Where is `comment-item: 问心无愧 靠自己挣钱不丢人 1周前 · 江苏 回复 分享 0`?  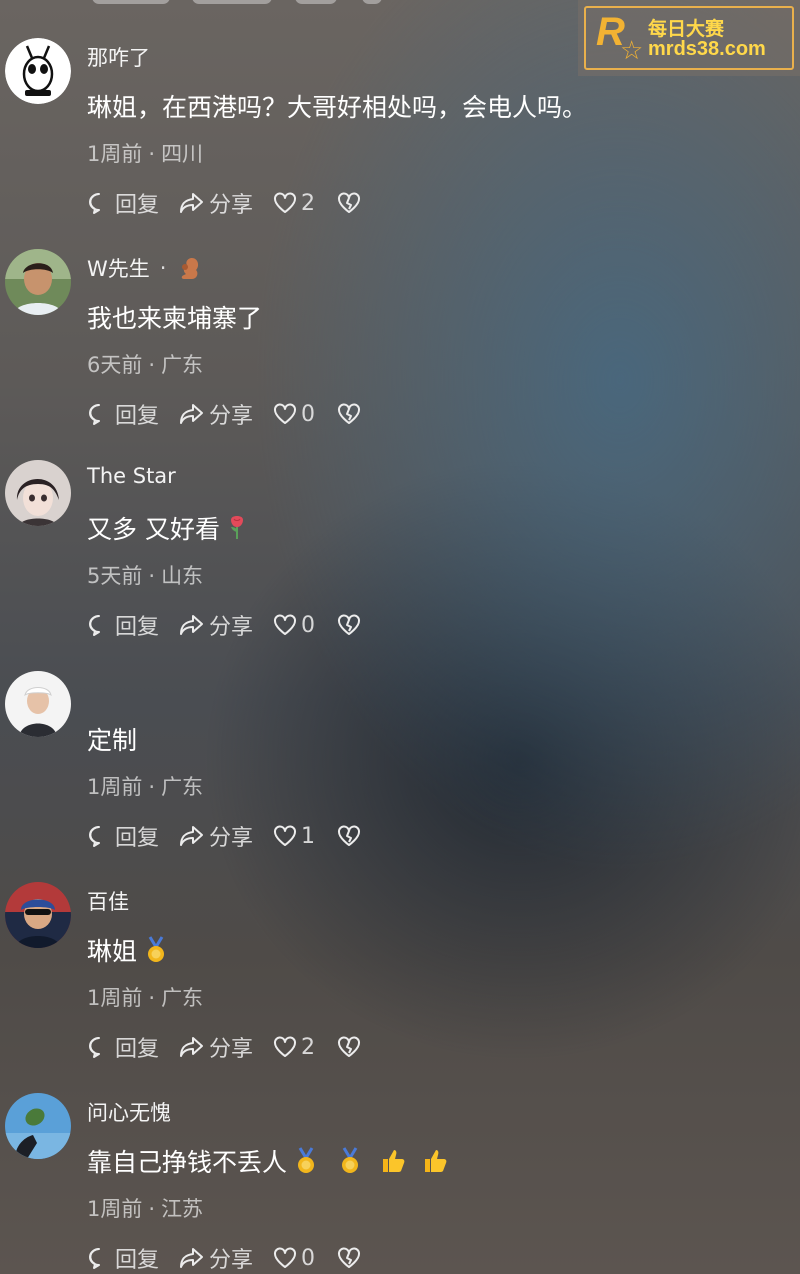
comment-item: 问心无愧 靠自己挣钱不丢人 1周前 · 江苏 回复 分享 0 is located at coordinates (400, 1183).